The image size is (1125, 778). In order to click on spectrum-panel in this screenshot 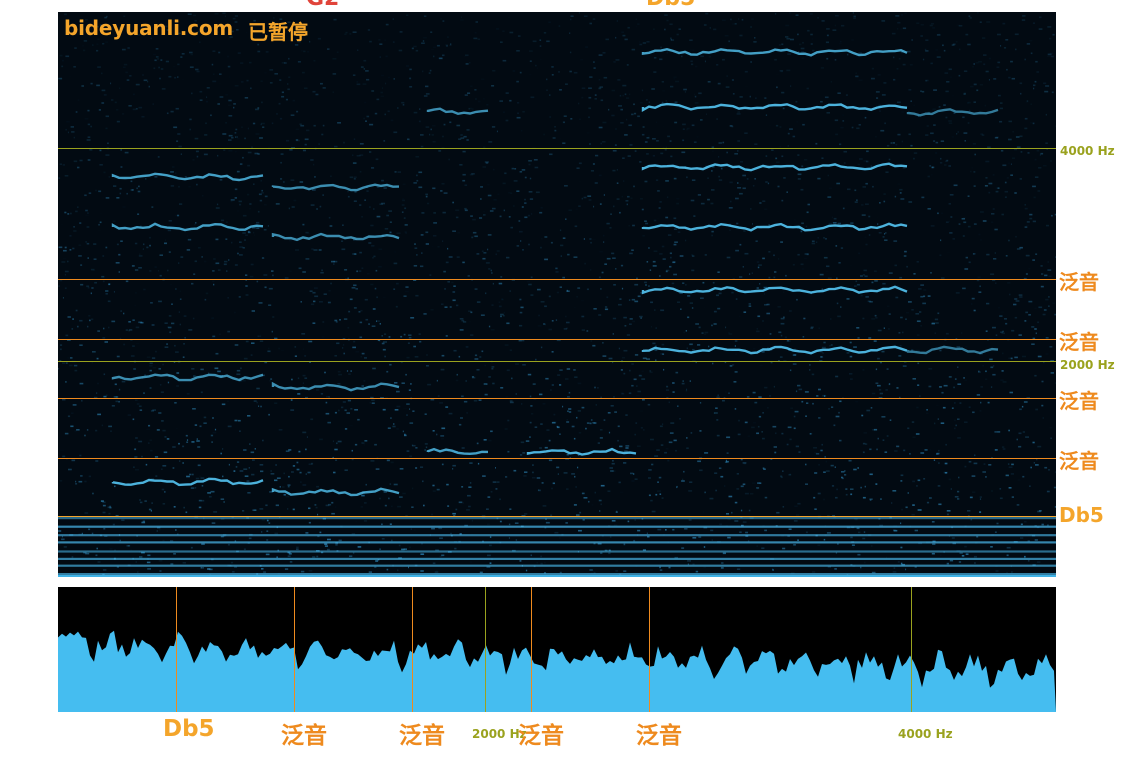, I will do `click(557, 649)`.